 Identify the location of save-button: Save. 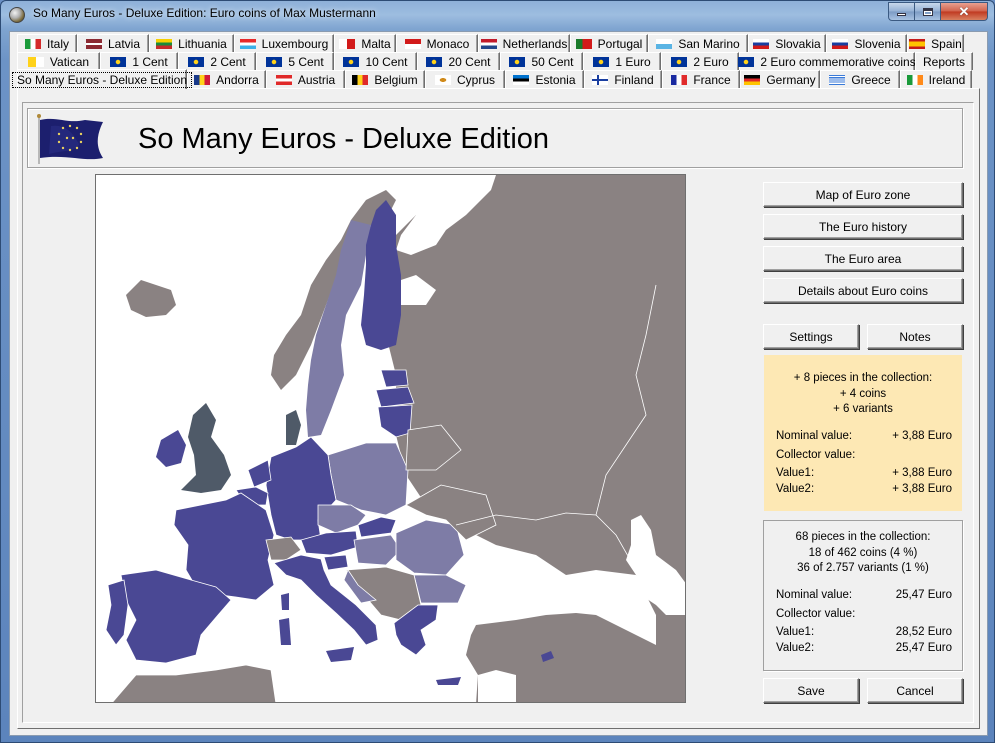
(811, 690).